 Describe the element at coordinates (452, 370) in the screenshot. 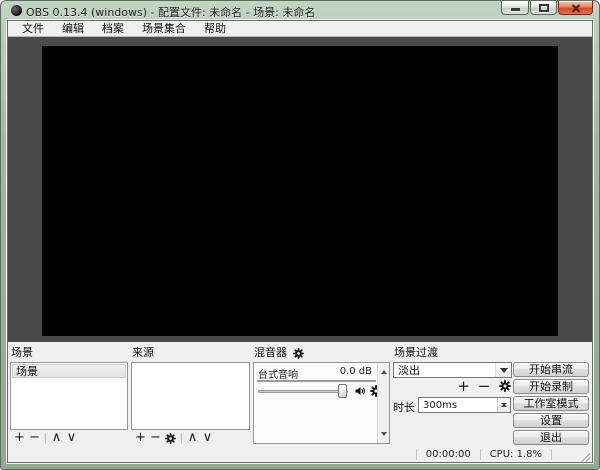

I see `transition-select: 淡出` at that location.